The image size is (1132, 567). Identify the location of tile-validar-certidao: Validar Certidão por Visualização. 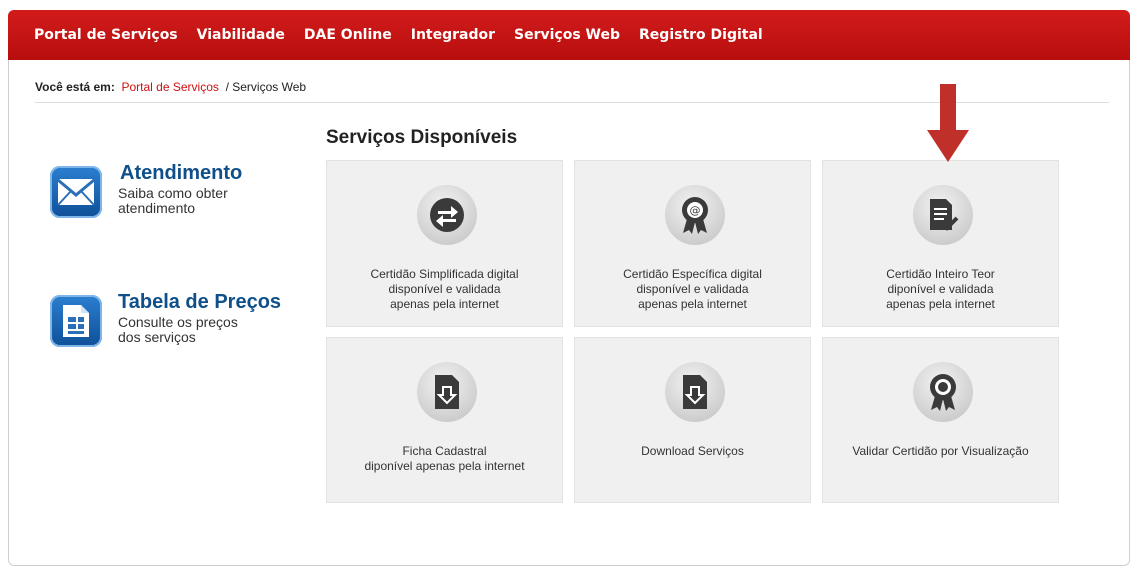
(940, 420).